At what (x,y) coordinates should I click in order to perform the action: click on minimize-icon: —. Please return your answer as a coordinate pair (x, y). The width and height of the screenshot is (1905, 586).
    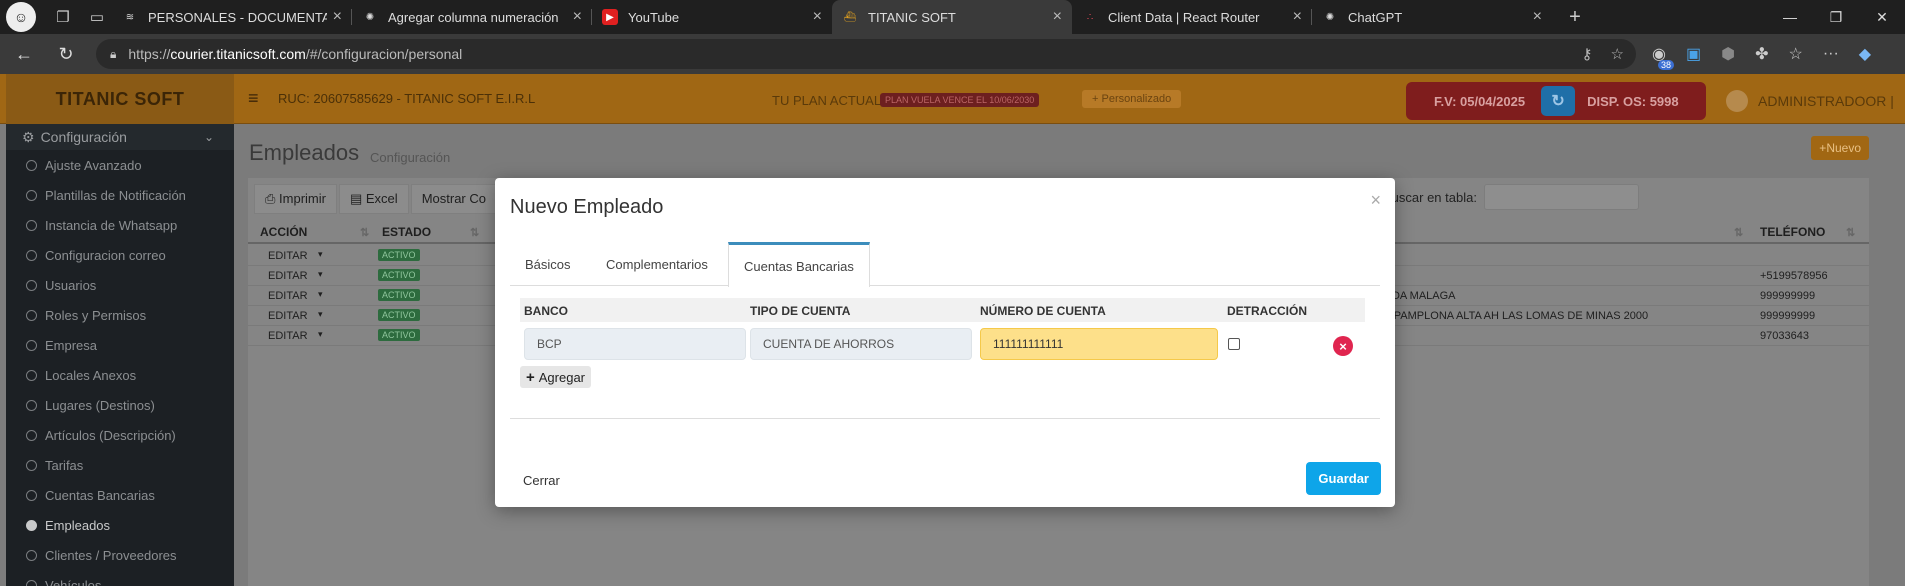
    Looking at the image, I should click on (1790, 17).